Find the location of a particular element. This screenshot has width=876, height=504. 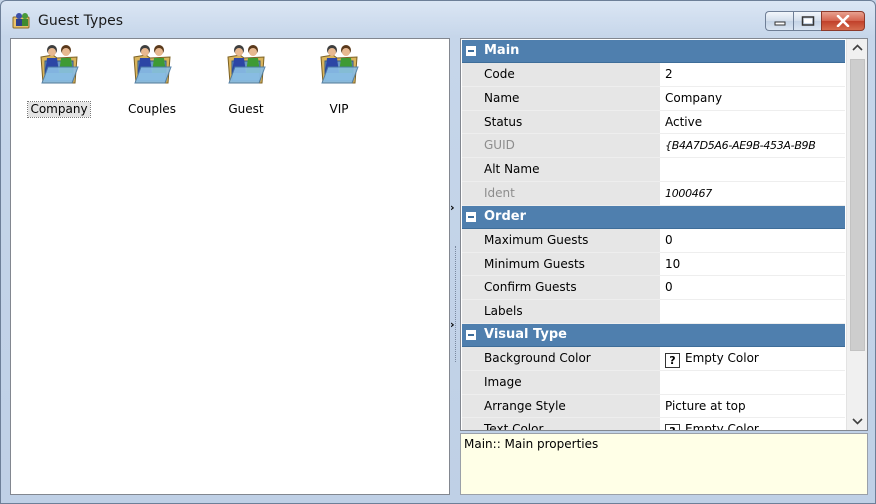

property-value: 2 is located at coordinates (753, 74).